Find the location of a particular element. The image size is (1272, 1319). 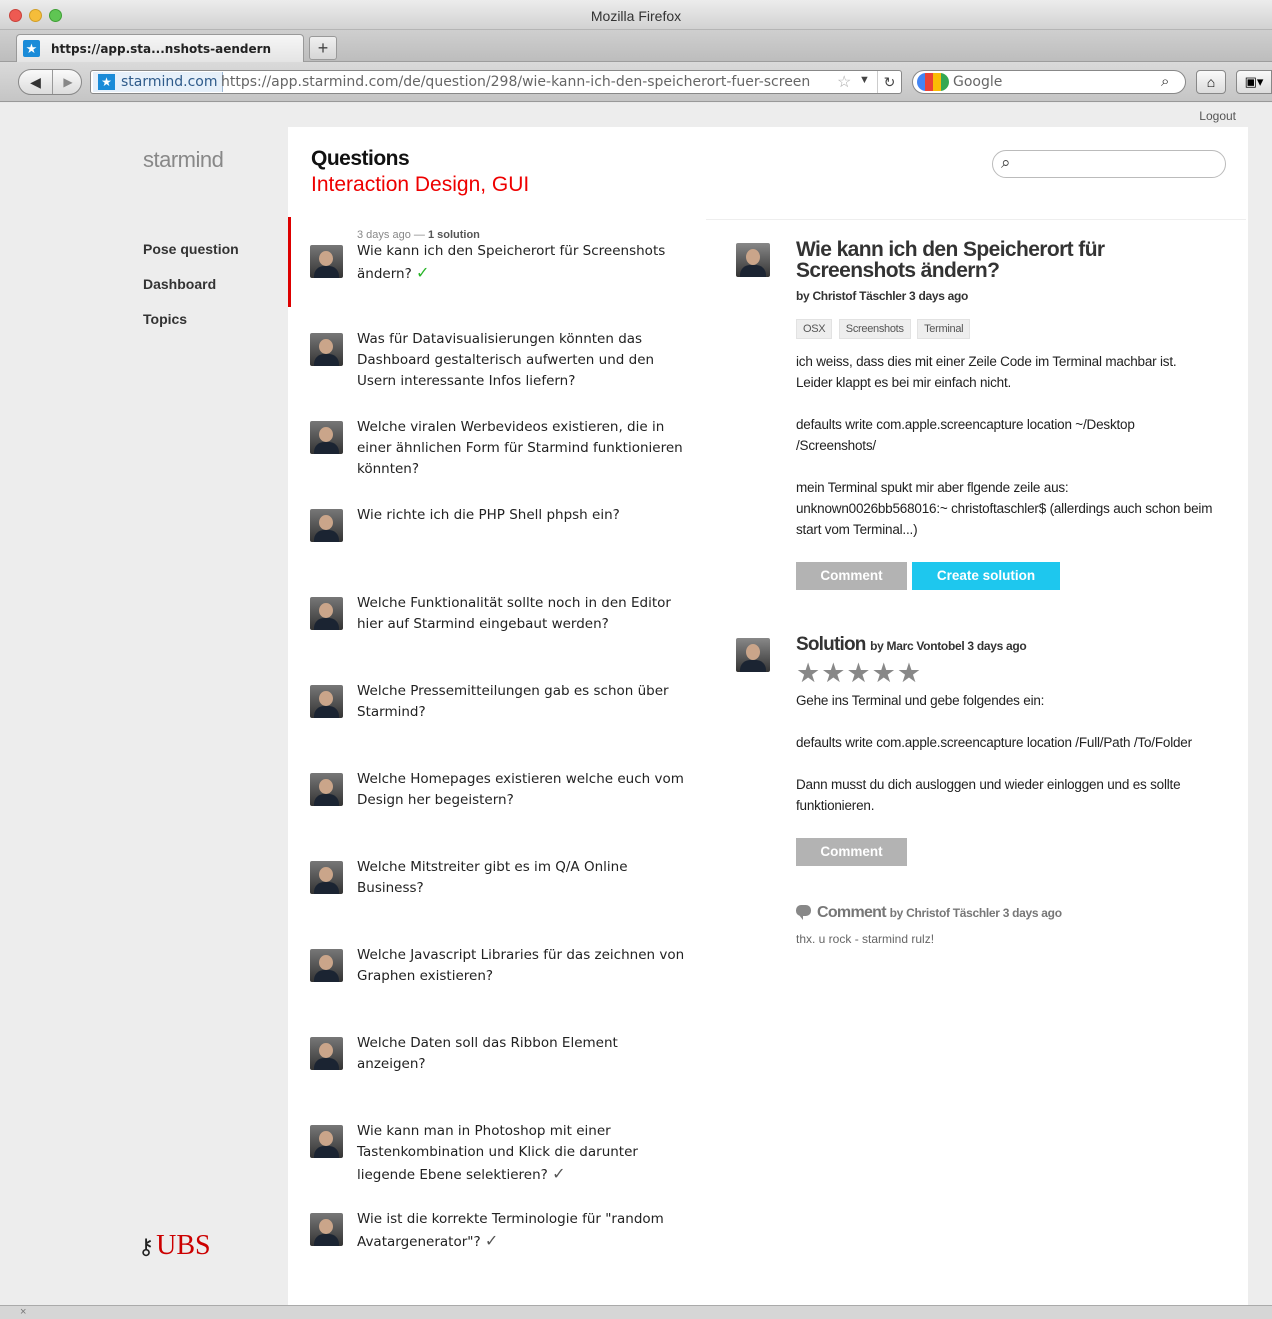

divider is located at coordinates (976, 219).